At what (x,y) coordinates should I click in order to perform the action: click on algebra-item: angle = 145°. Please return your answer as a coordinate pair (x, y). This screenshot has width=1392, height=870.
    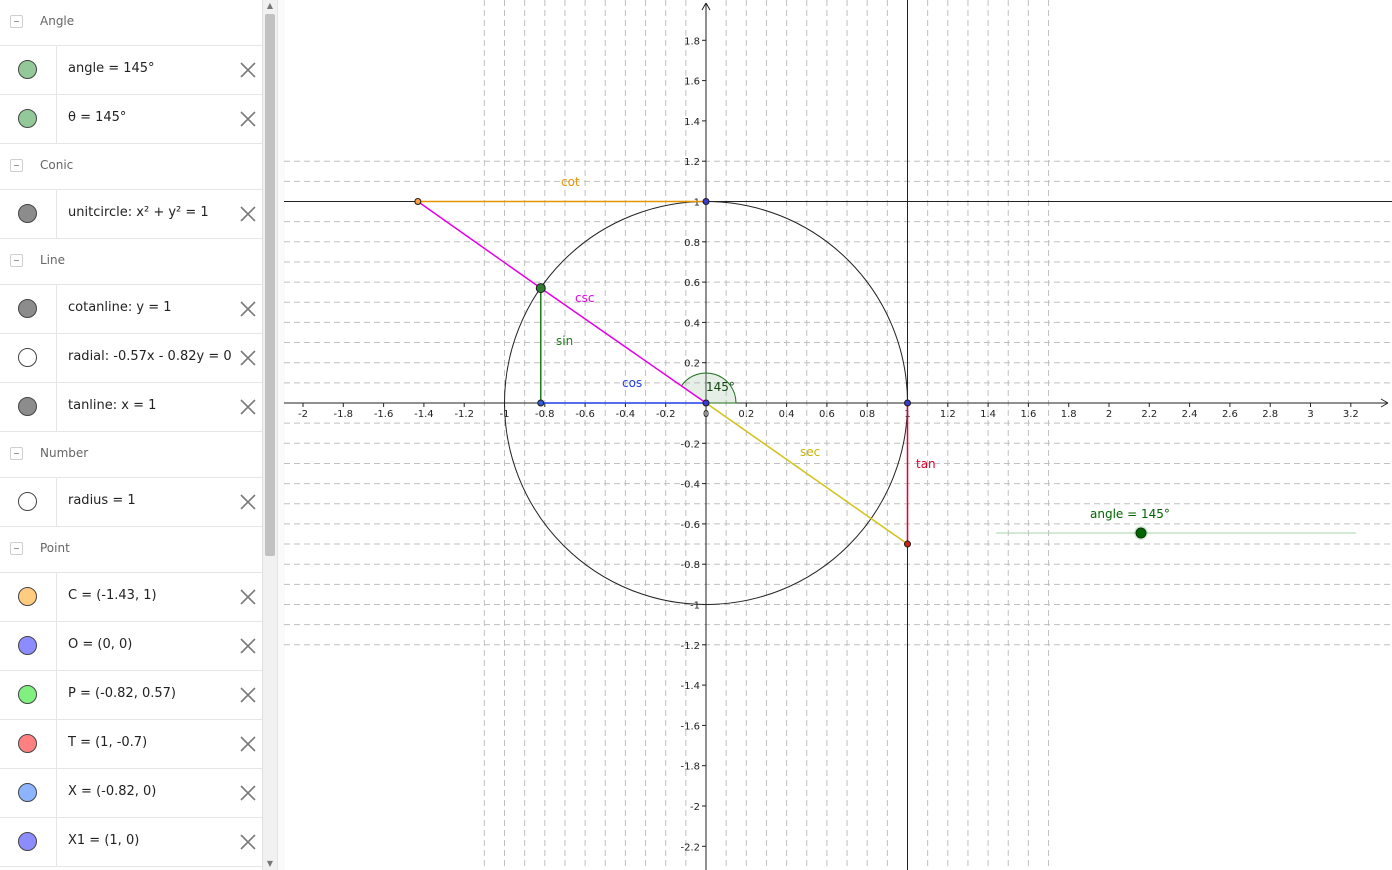
    Looking at the image, I should click on (131, 70).